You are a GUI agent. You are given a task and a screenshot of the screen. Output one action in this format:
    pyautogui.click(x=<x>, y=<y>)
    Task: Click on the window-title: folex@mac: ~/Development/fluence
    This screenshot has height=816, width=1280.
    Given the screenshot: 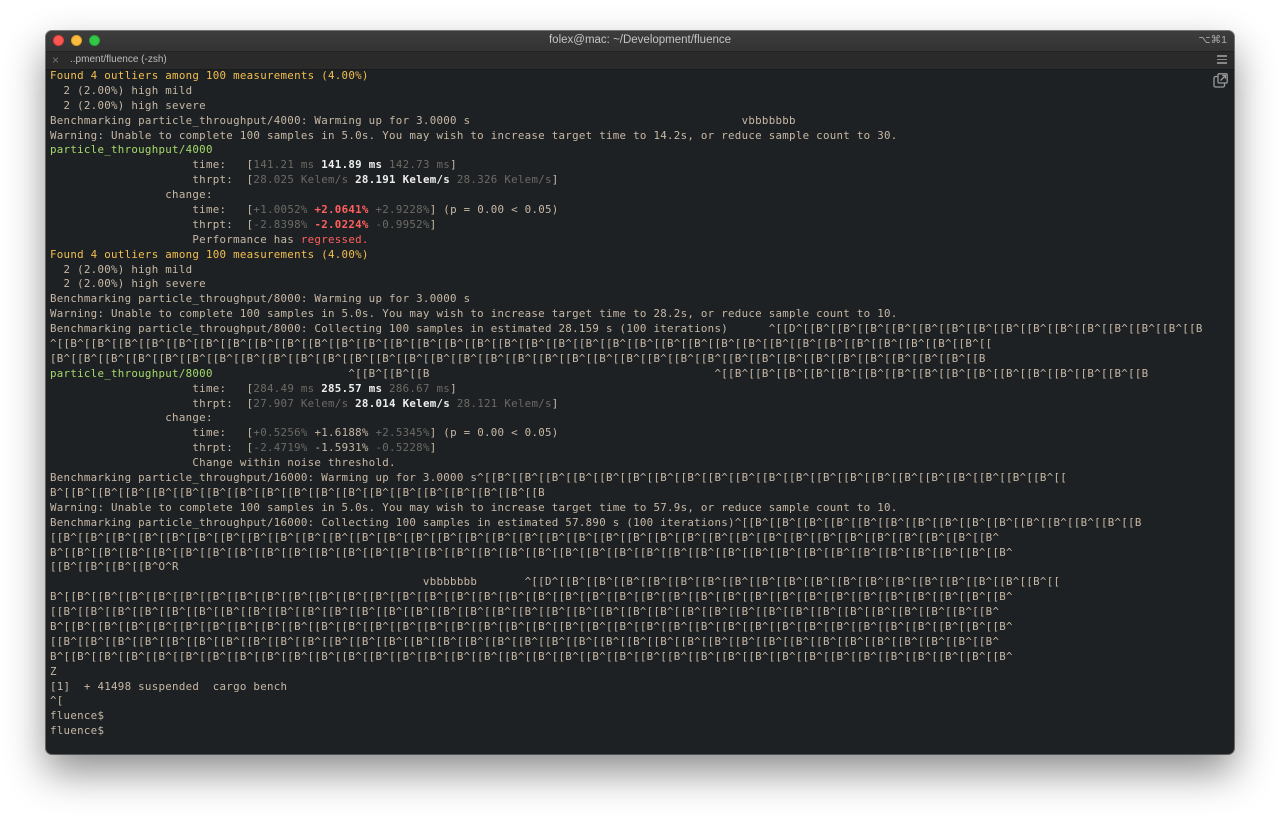 What is the action you would take?
    pyautogui.click(x=640, y=40)
    